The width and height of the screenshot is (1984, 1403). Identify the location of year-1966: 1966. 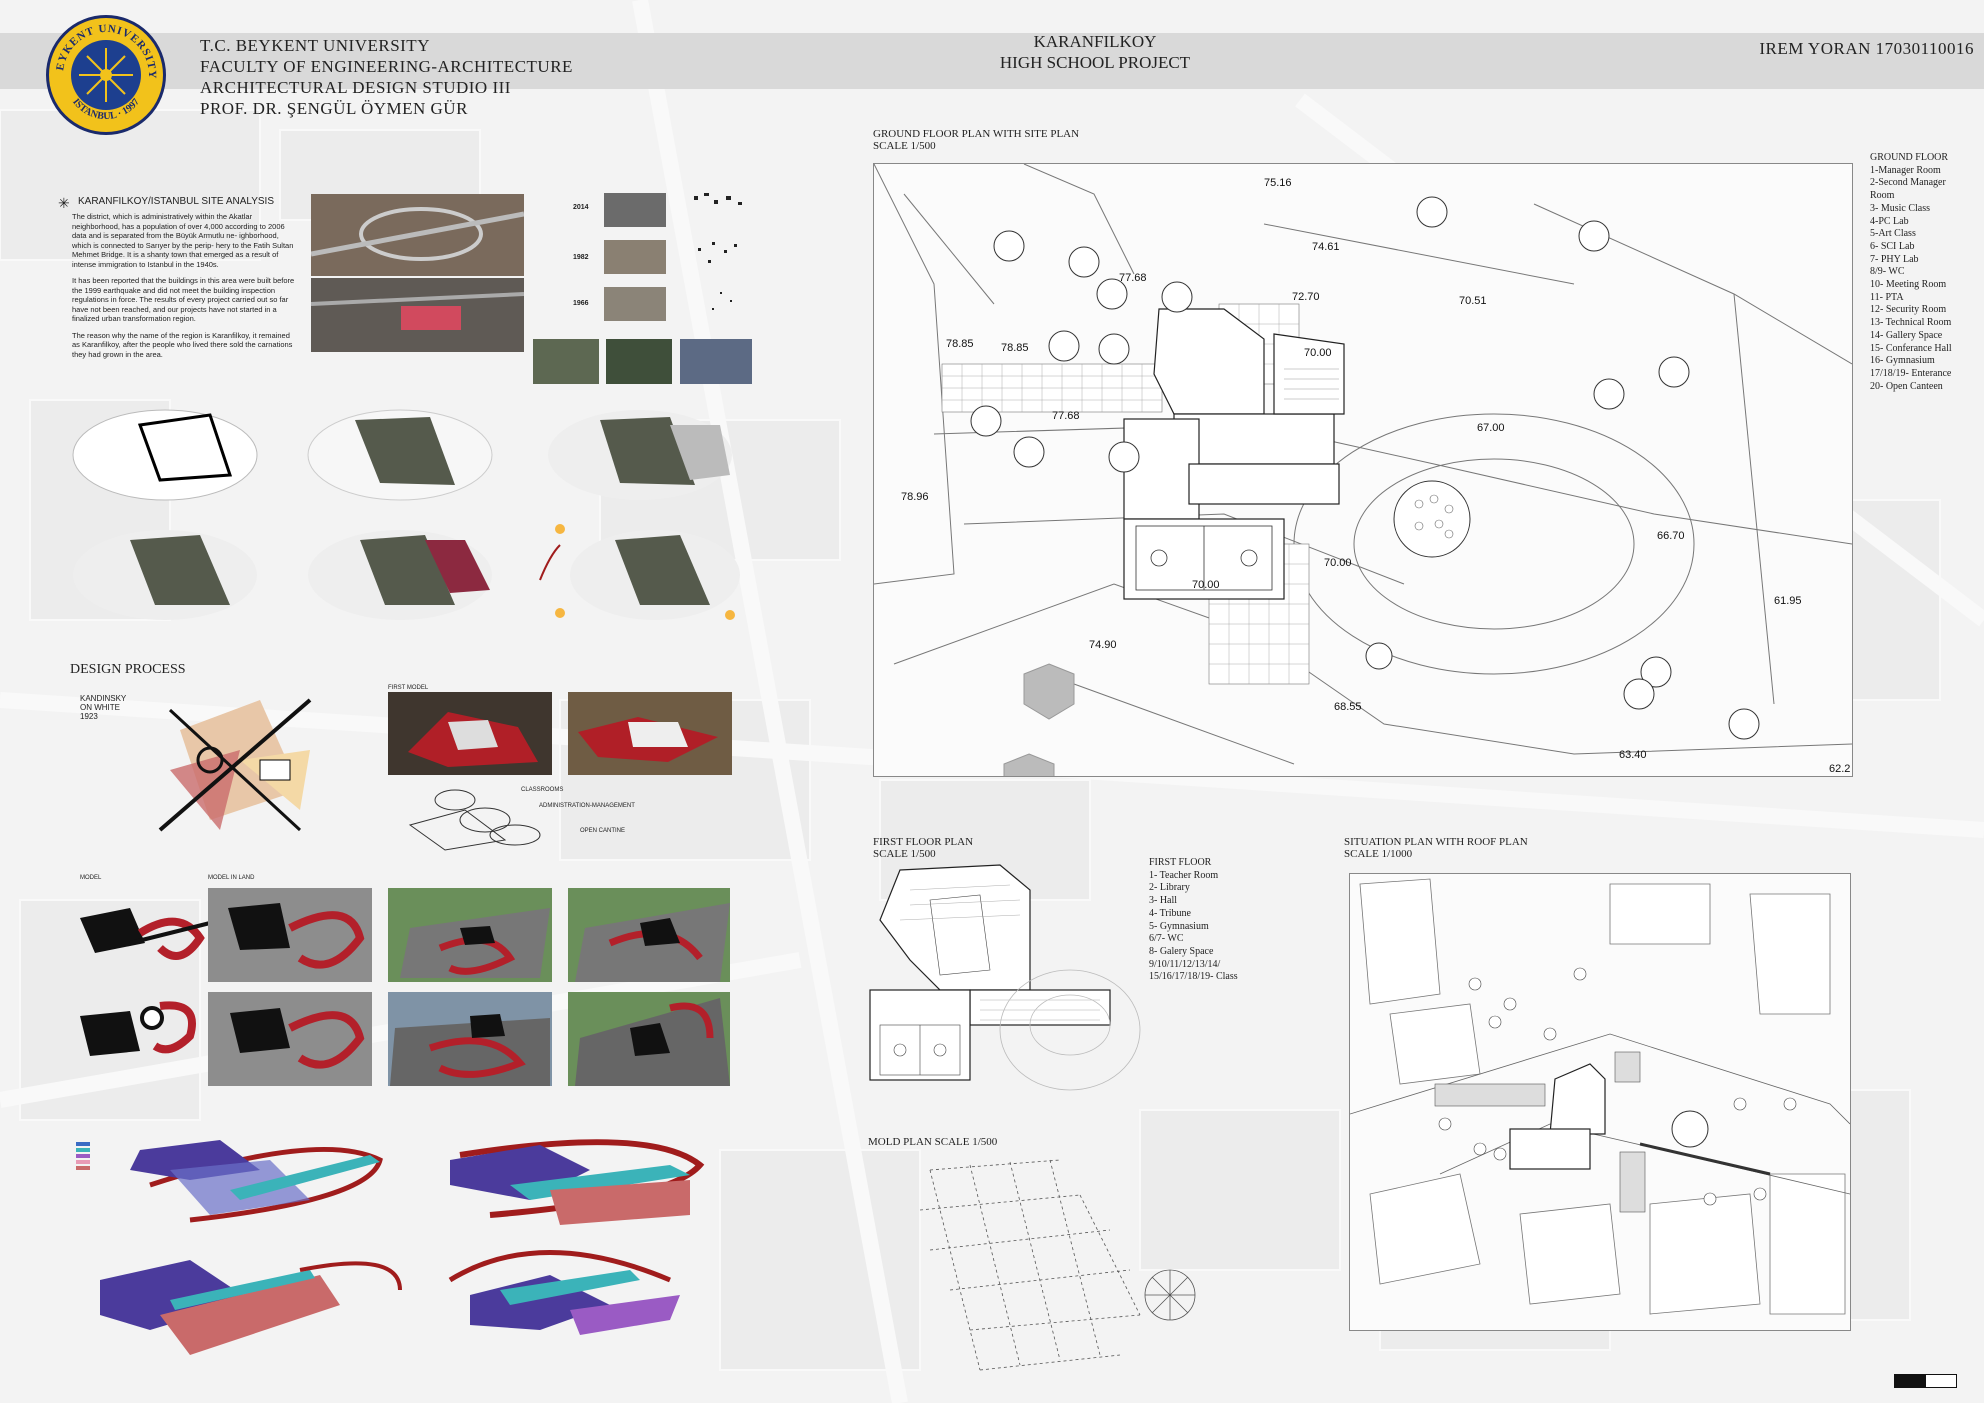
(581, 303).